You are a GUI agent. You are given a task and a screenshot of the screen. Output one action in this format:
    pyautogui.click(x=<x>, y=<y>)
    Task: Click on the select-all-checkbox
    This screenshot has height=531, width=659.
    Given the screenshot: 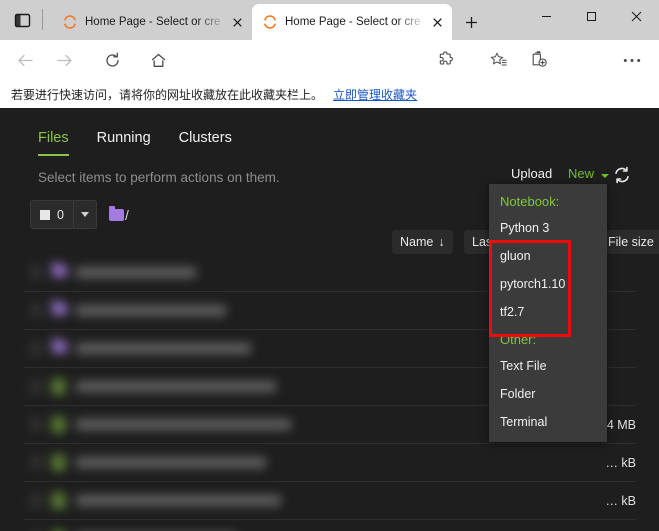 What is the action you would take?
    pyautogui.click(x=45, y=214)
    